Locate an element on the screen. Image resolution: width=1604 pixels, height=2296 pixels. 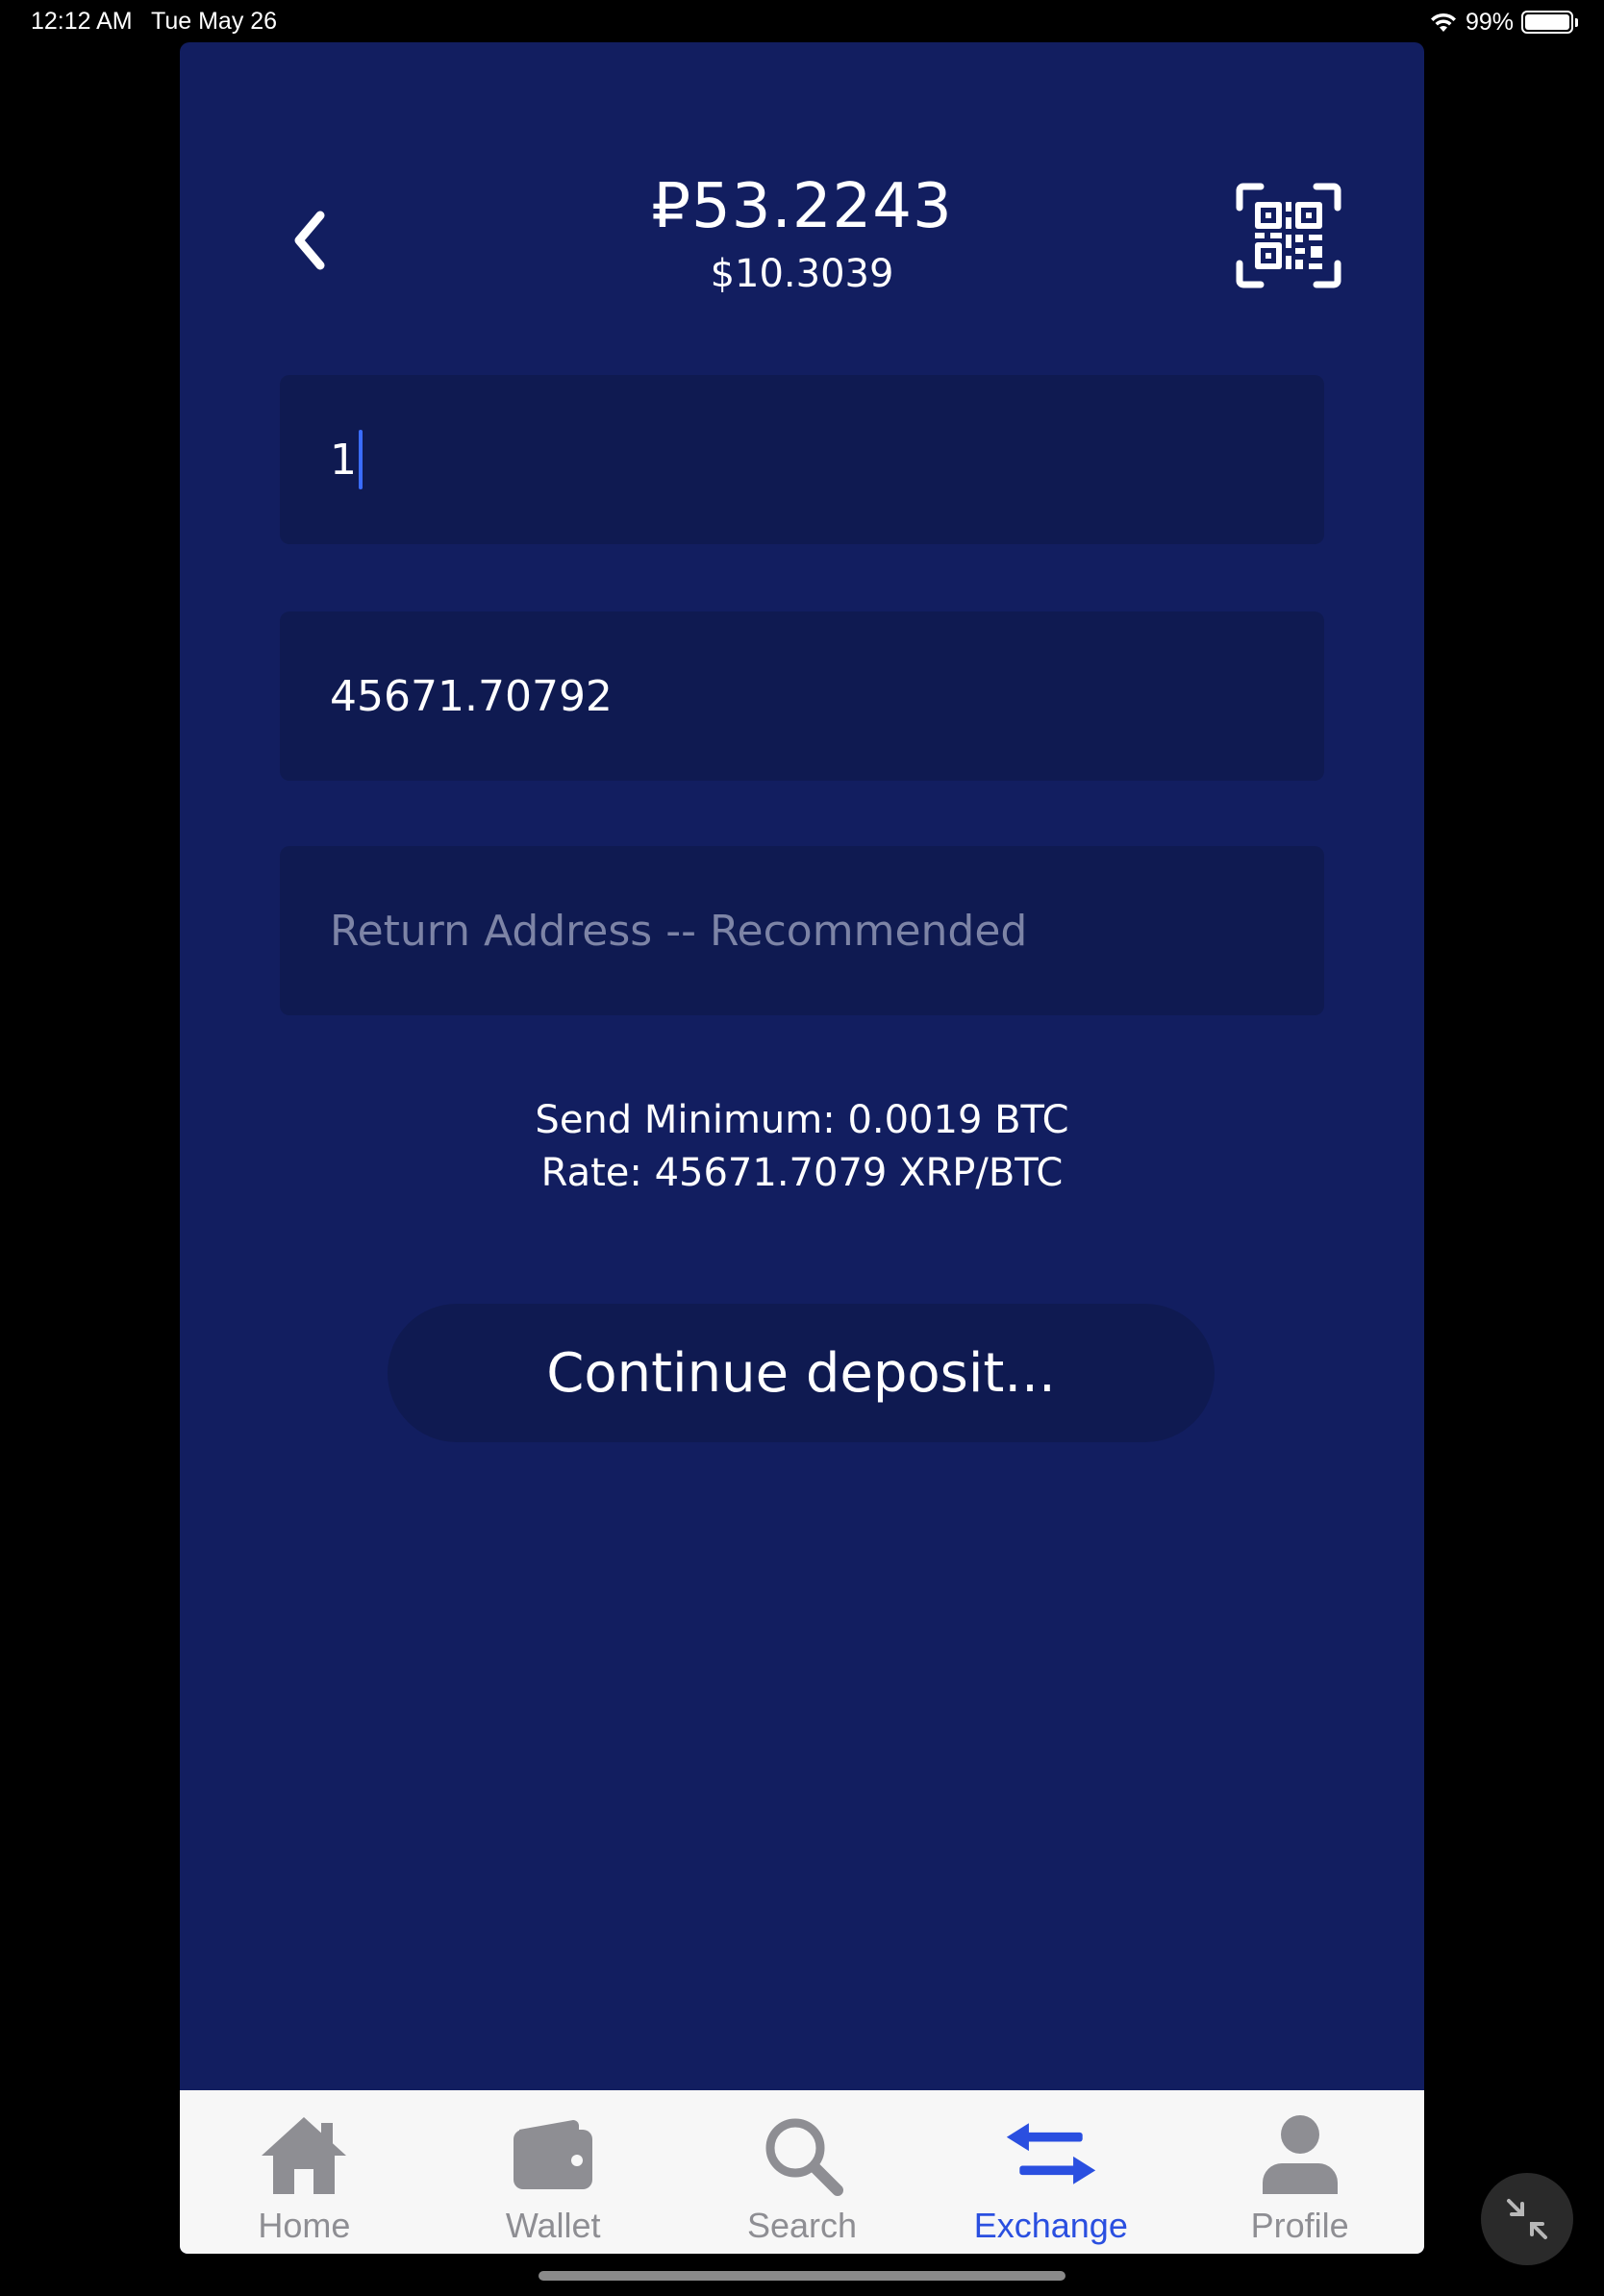
qr-code-icon is located at coordinates (1288, 235).